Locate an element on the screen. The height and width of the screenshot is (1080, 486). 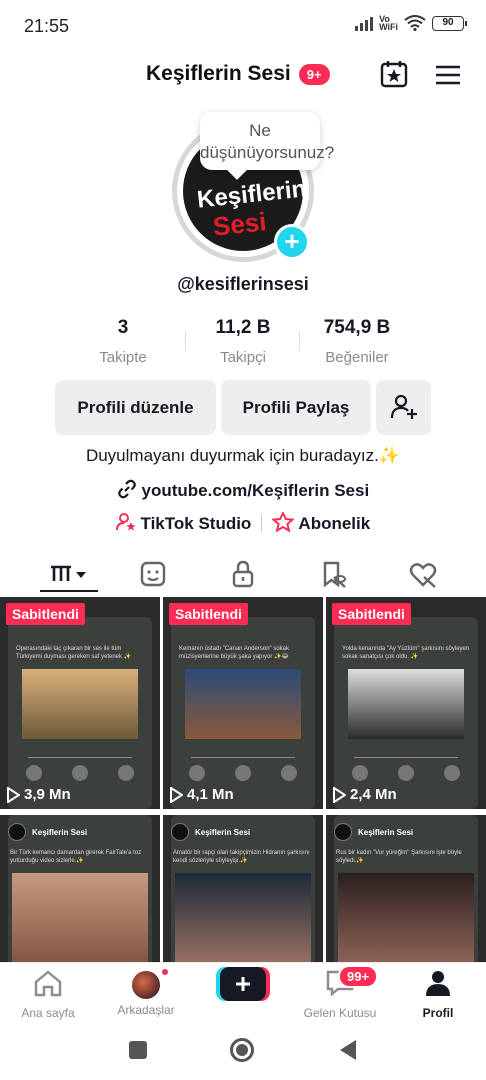
studio-icon is located at coordinates (125, 522).